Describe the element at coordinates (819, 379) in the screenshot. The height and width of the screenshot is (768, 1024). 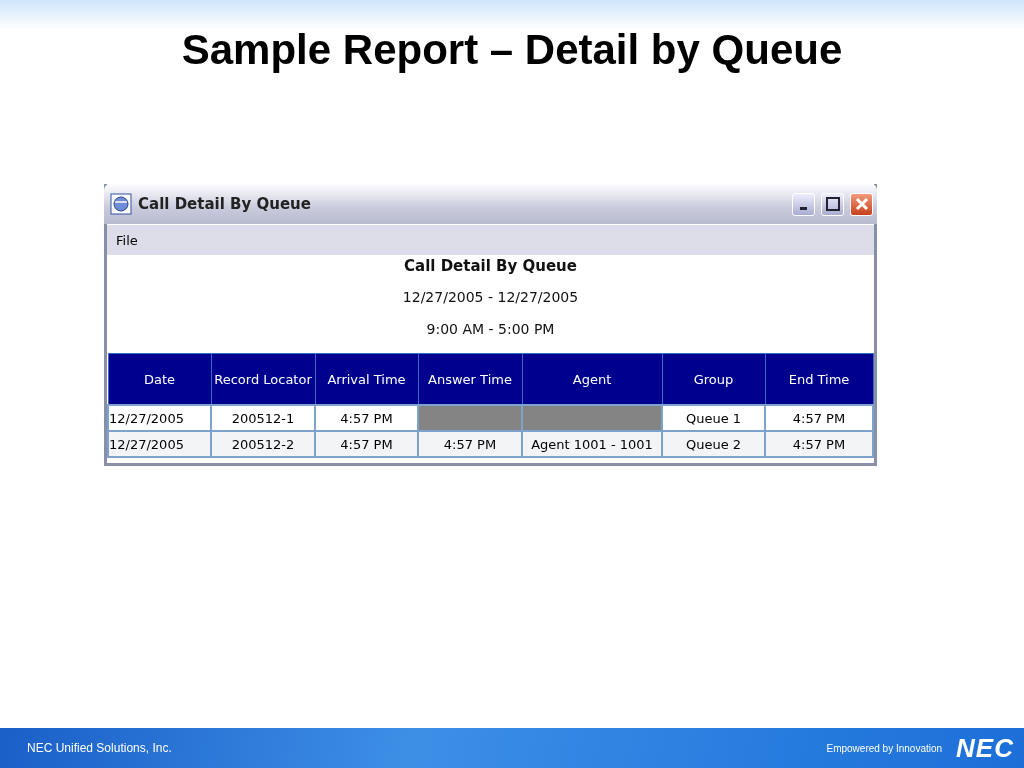
I see `column-header: End Time` at that location.